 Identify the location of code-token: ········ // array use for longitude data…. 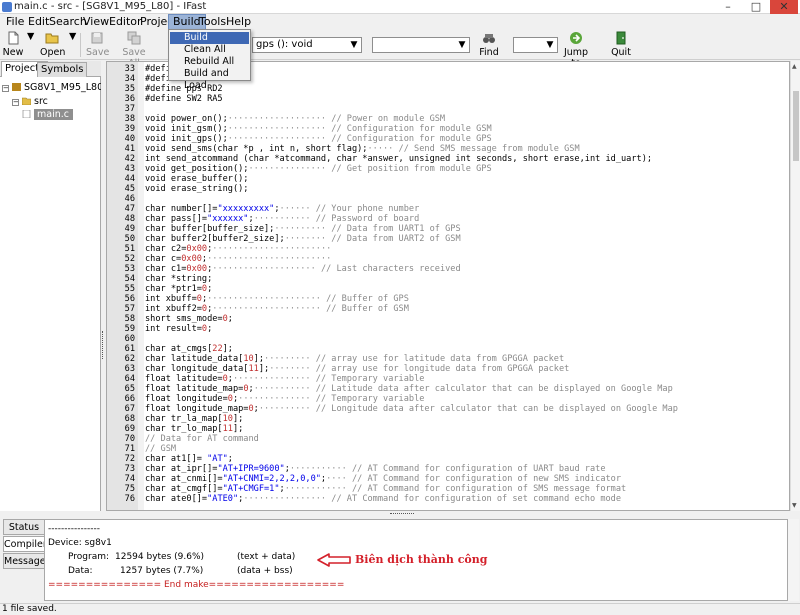
(419, 369).